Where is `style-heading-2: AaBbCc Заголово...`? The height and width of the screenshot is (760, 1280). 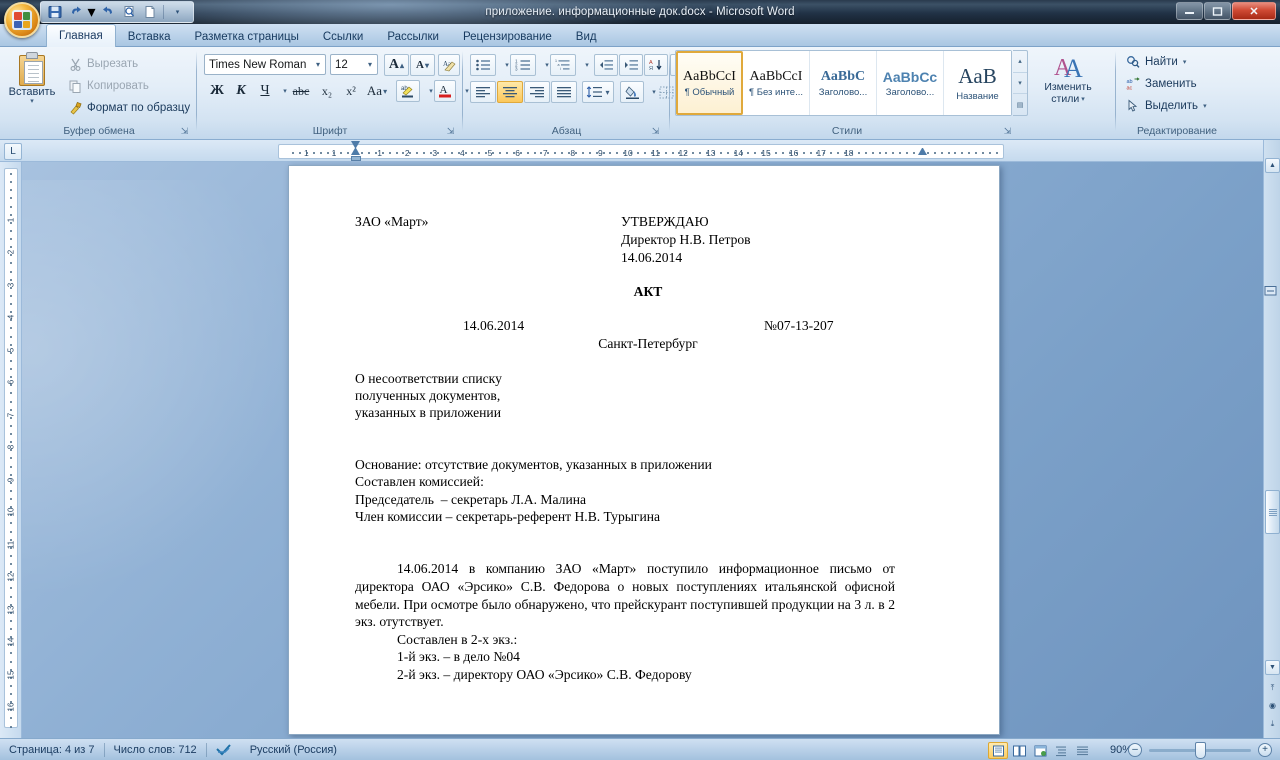 style-heading-2: AaBbCc Заголово... is located at coordinates (910, 83).